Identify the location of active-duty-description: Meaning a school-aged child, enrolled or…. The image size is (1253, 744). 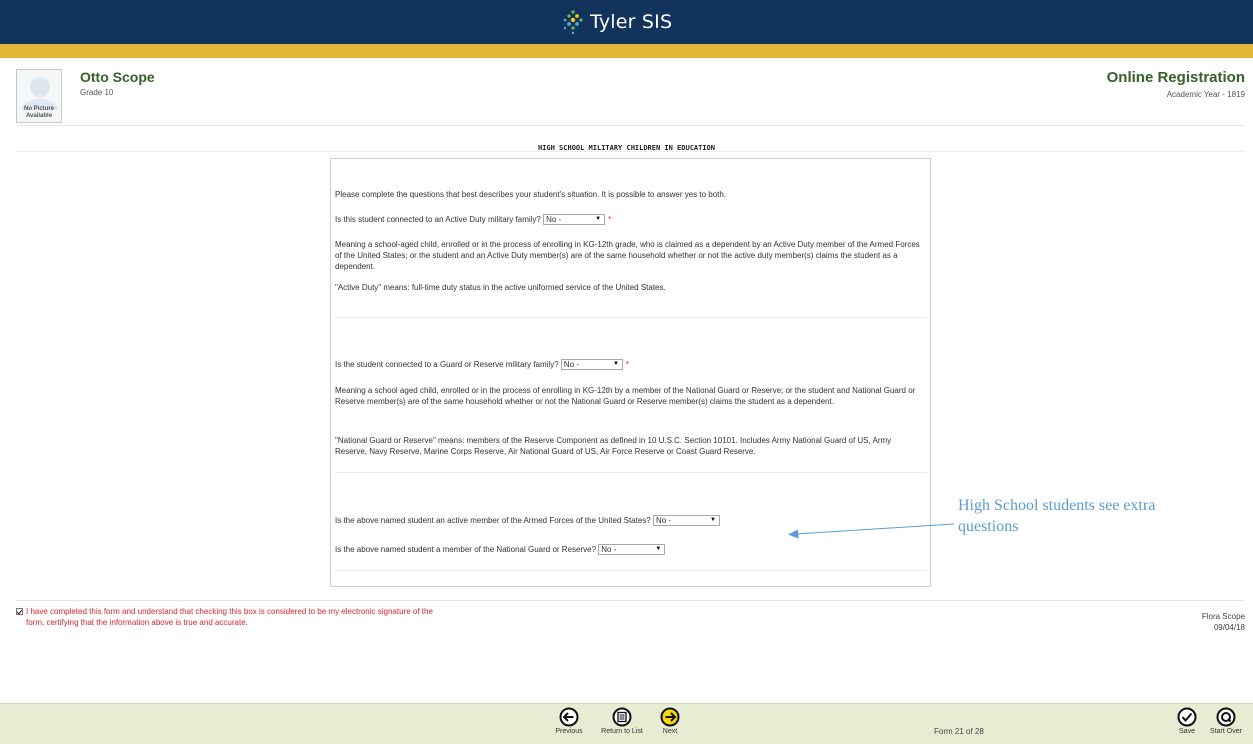
(627, 255).